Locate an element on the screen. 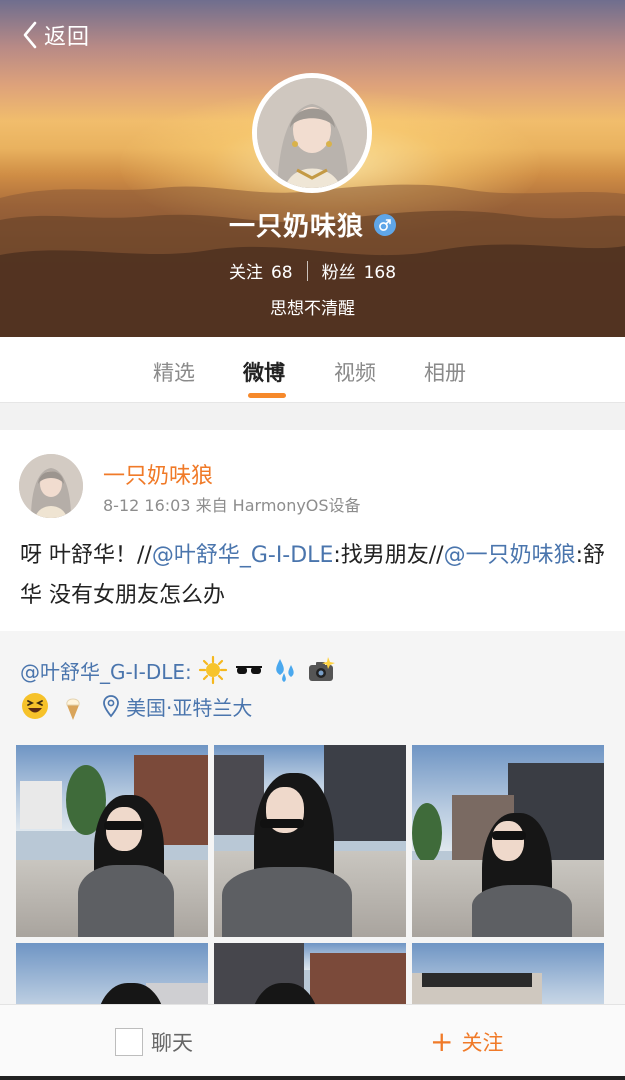  active-tab-indicator is located at coordinates (267, 395).